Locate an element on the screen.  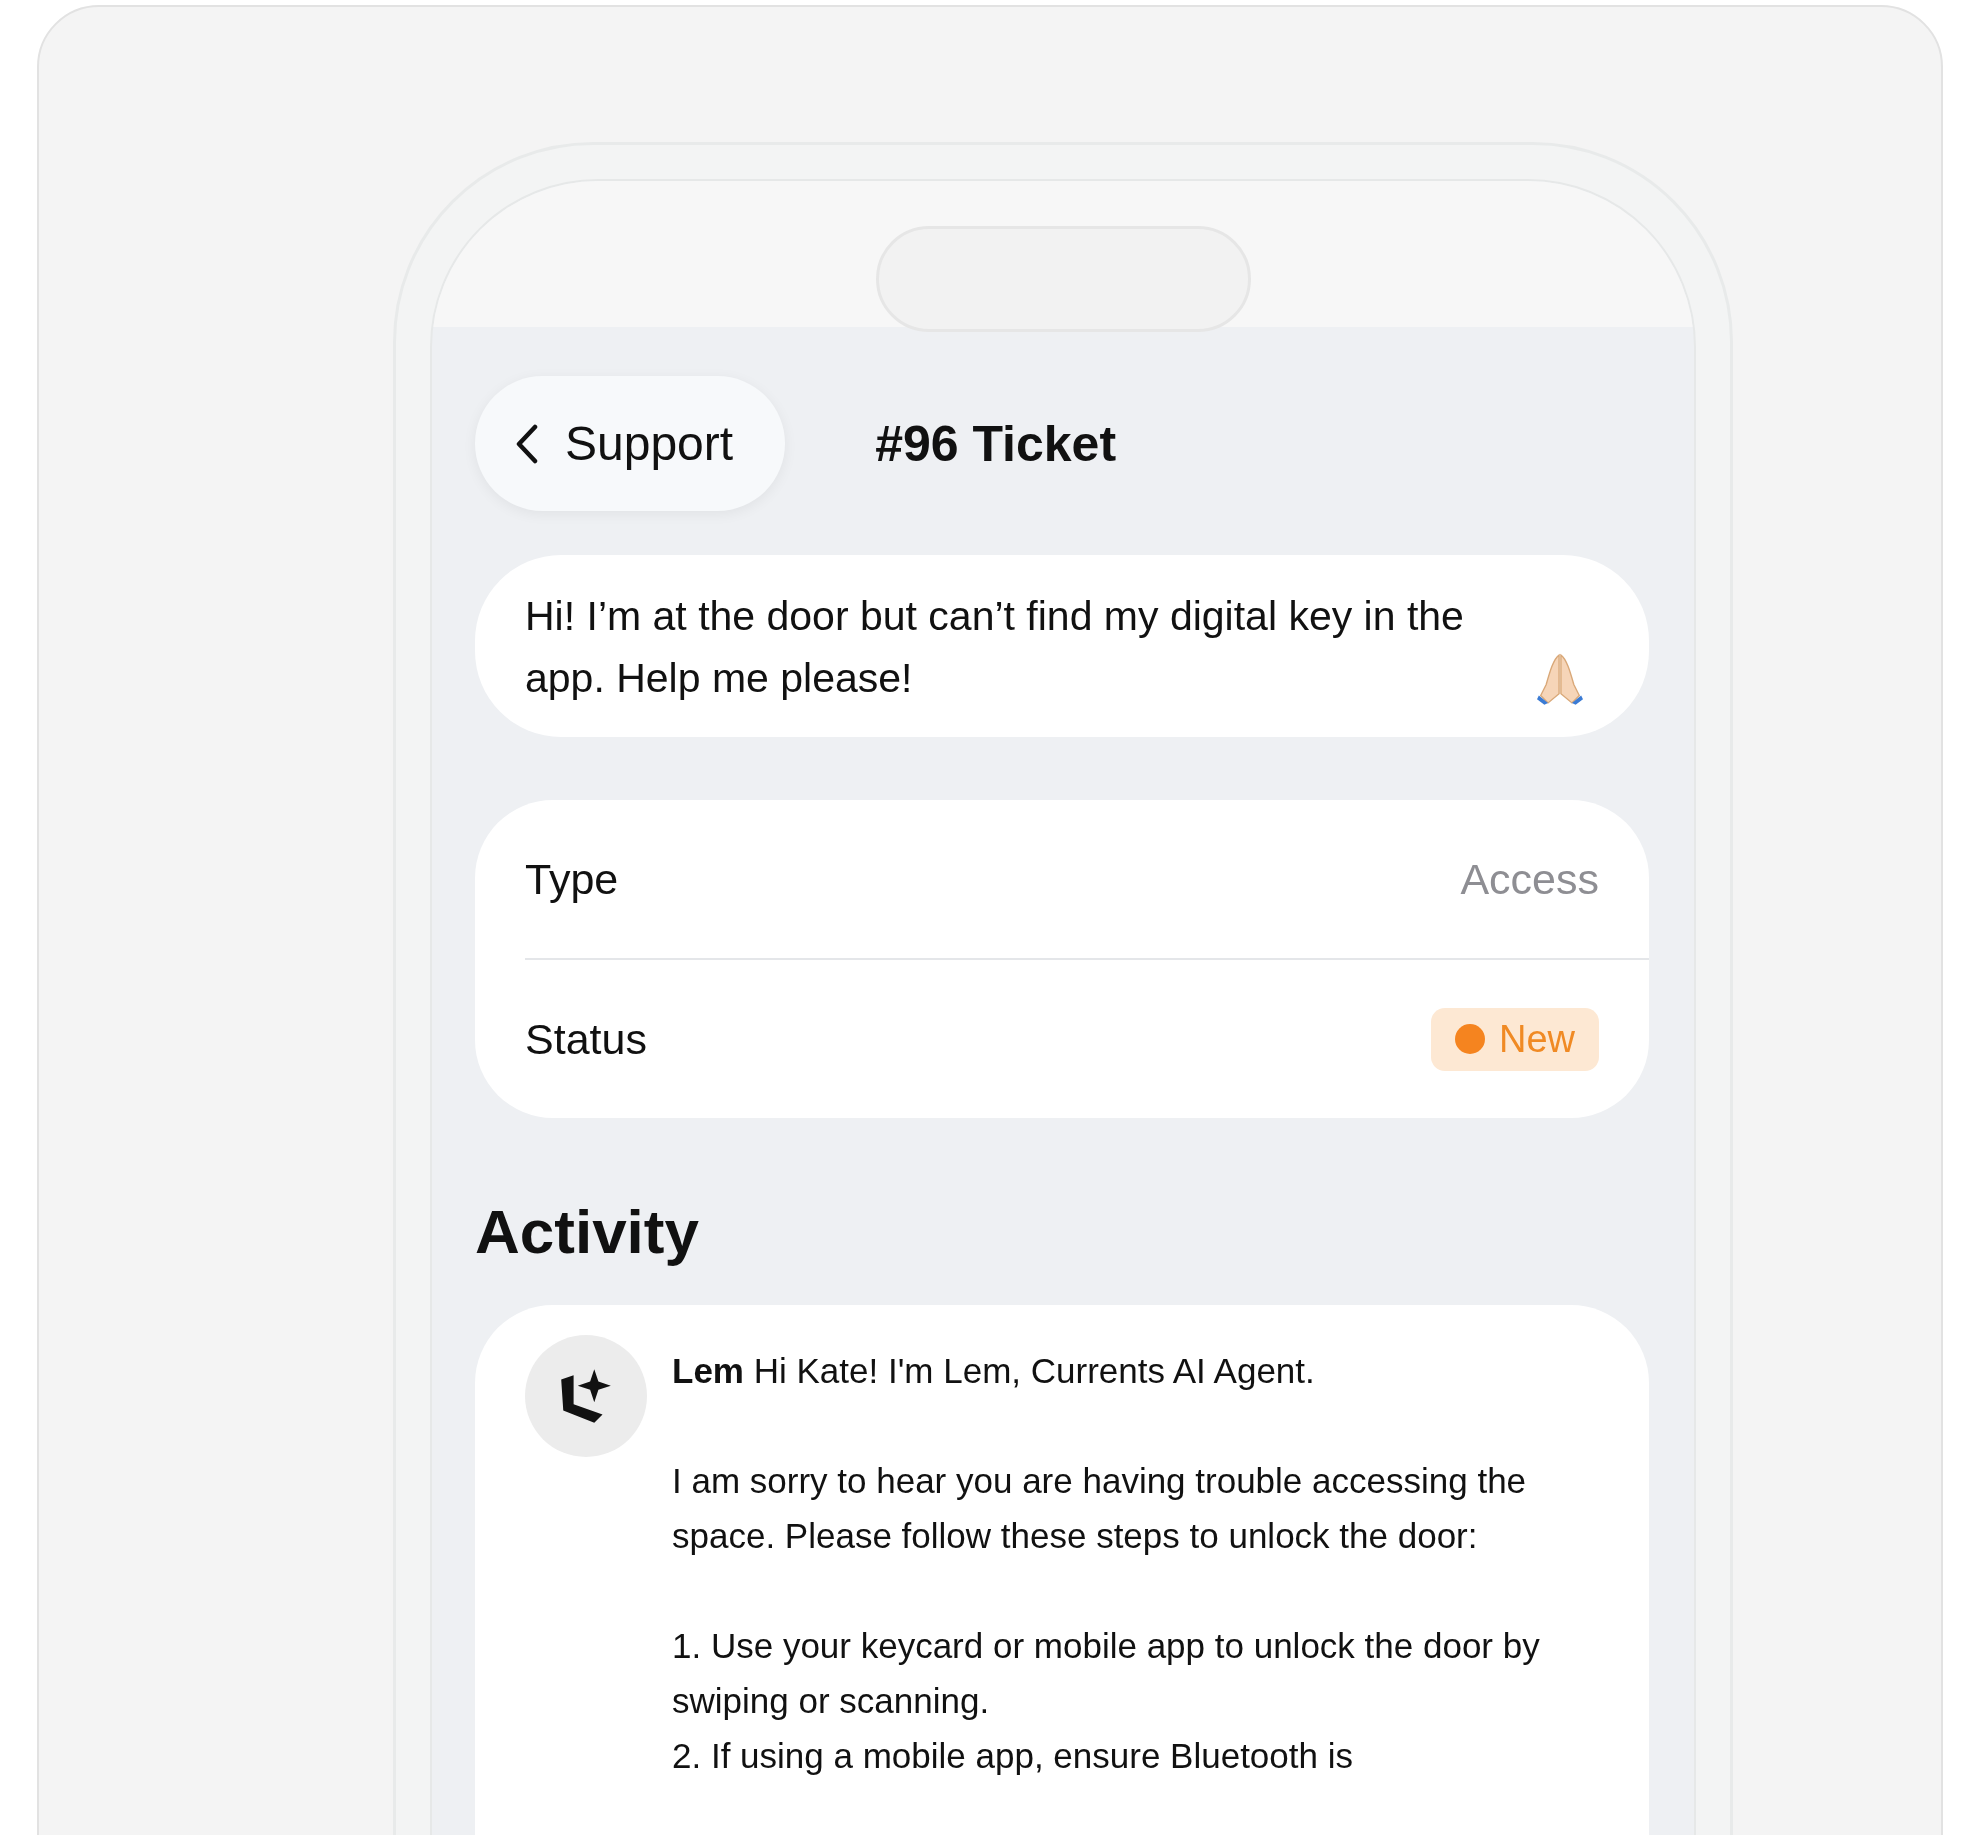
detail-label: Type is located at coordinates (572, 879).